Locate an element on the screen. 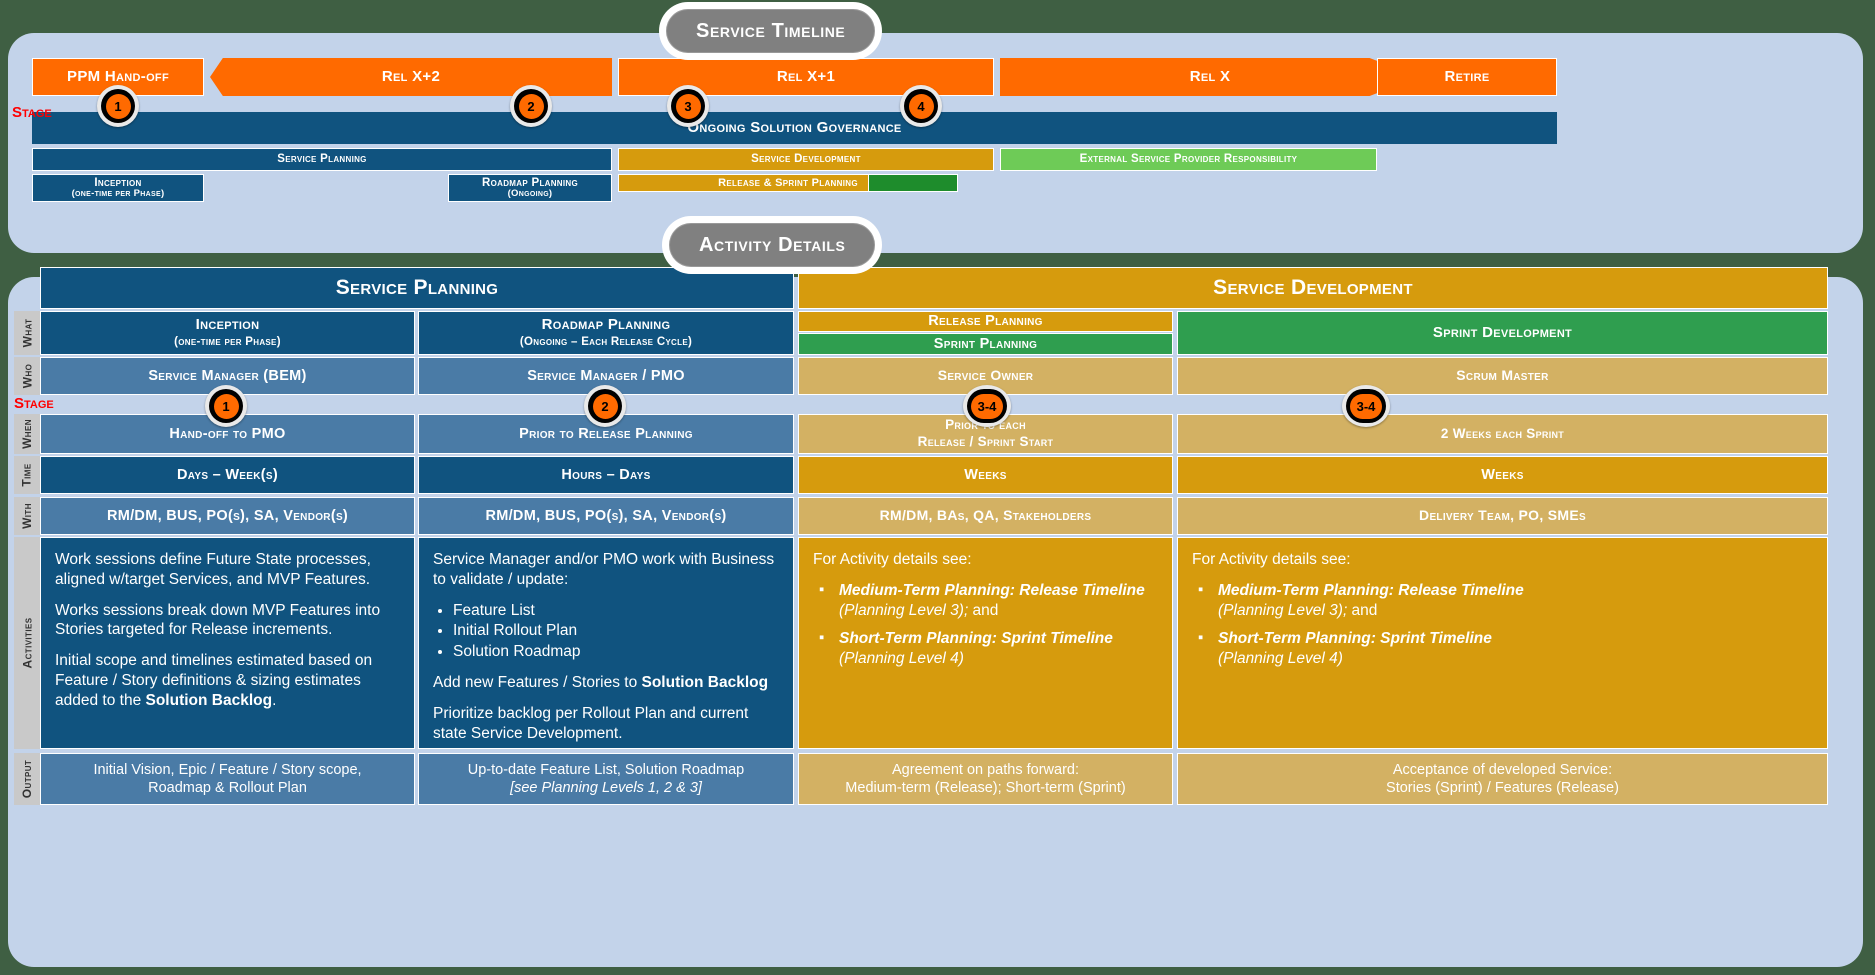  stage-label-timeline: Stage is located at coordinates (32, 112).